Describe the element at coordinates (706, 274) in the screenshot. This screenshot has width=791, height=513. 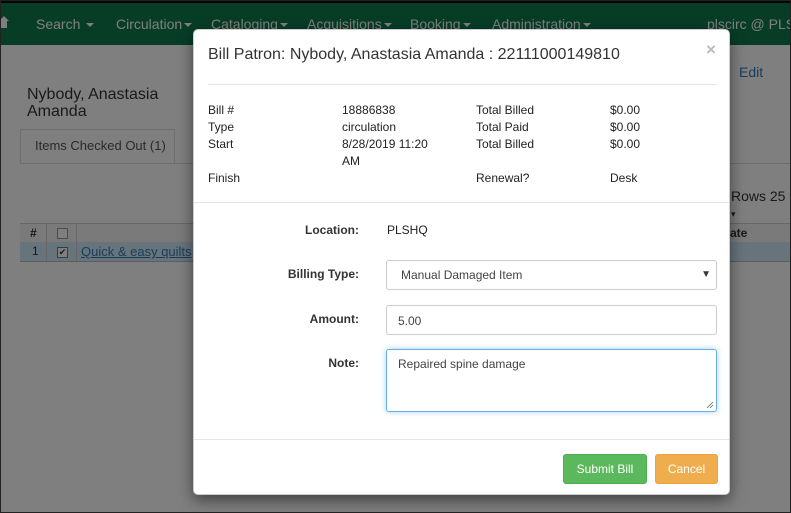
I see `chevron-down-icon: ▼` at that location.